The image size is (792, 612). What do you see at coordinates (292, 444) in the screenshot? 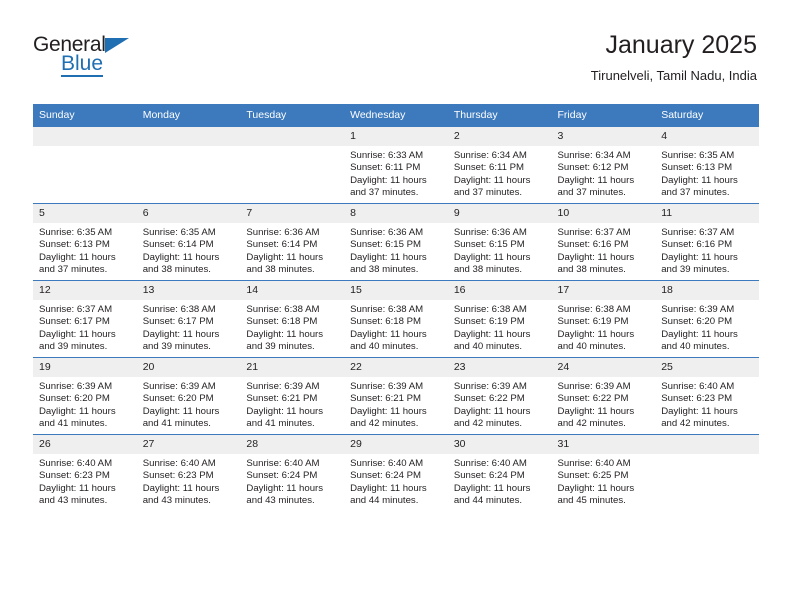
I see `day-number: 28` at bounding box center [292, 444].